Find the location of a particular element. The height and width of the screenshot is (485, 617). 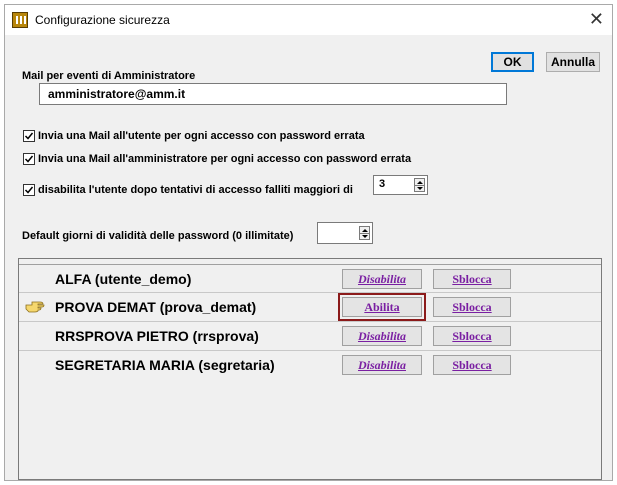

window-title: Configurazione sicurezza is located at coordinates (102, 20).